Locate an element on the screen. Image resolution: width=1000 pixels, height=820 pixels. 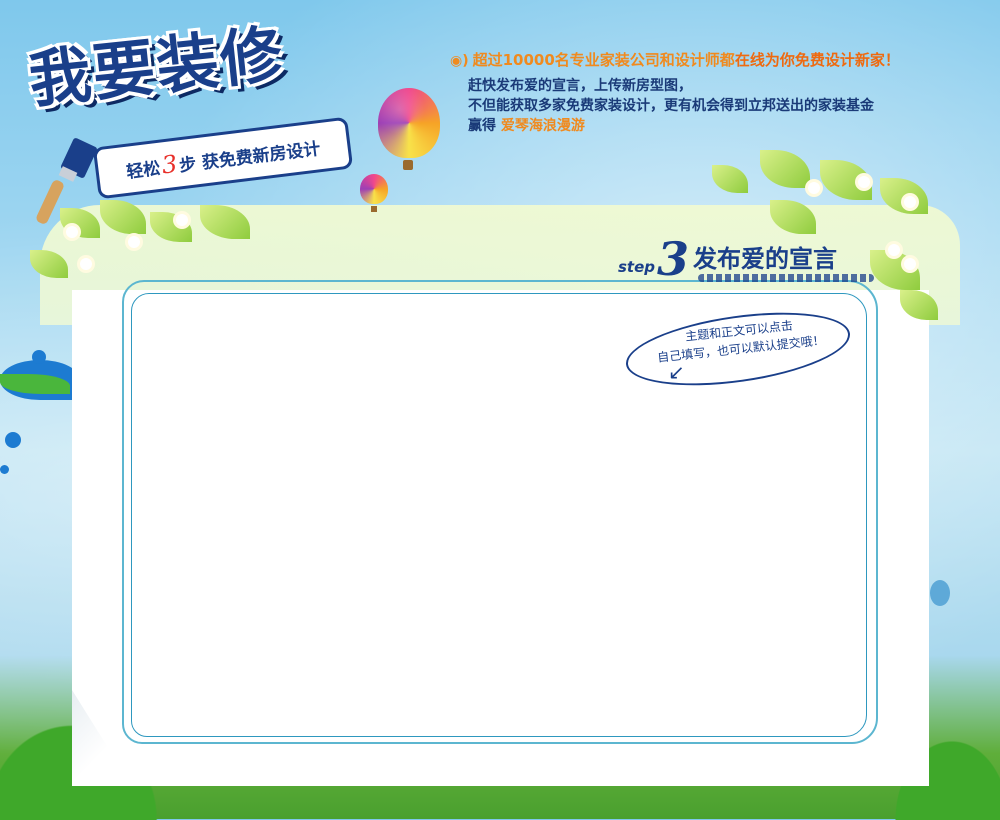
step-title: 发布爱的宣言 is located at coordinates (765, 259).